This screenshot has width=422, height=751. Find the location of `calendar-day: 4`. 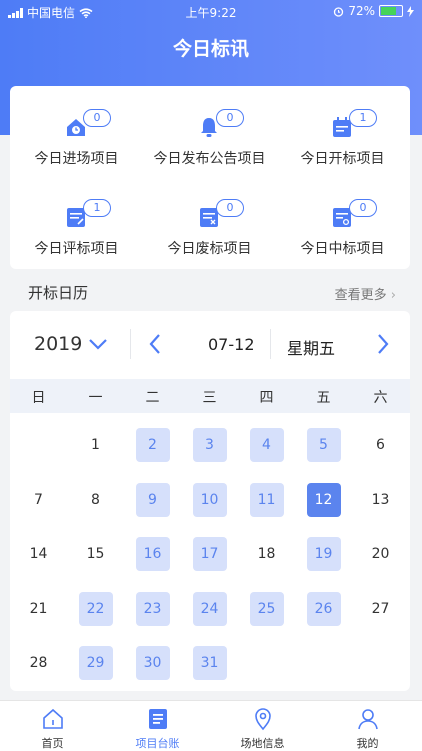

calendar-day: 4 is located at coordinates (266, 445).